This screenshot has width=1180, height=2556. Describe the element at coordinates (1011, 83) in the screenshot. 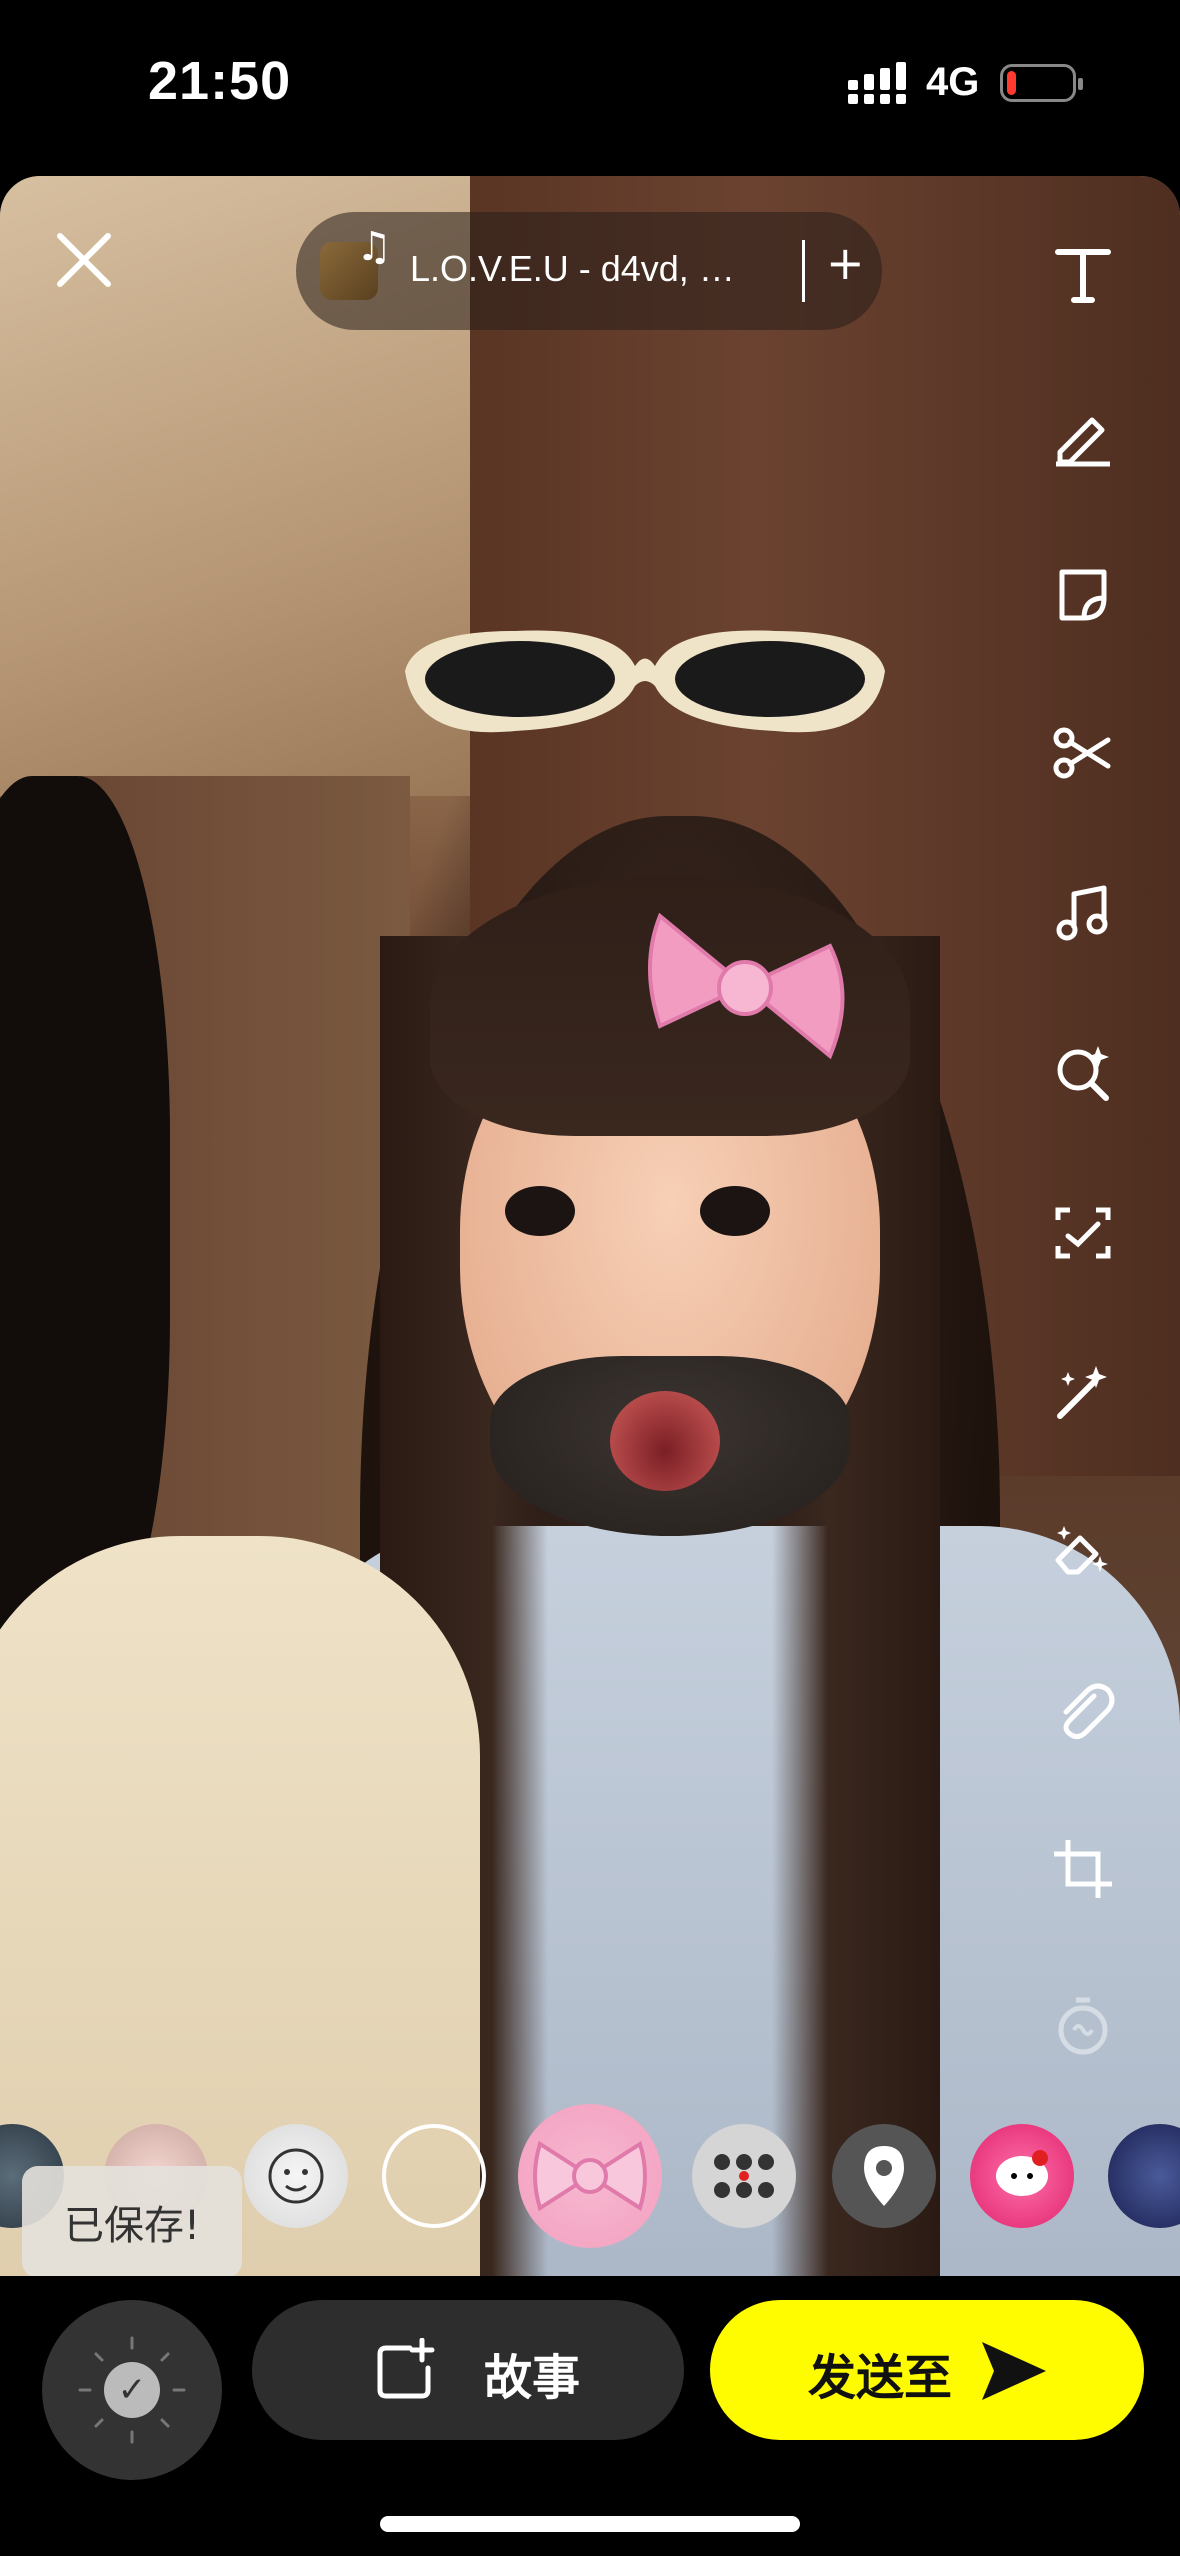

I see `battery-level` at that location.